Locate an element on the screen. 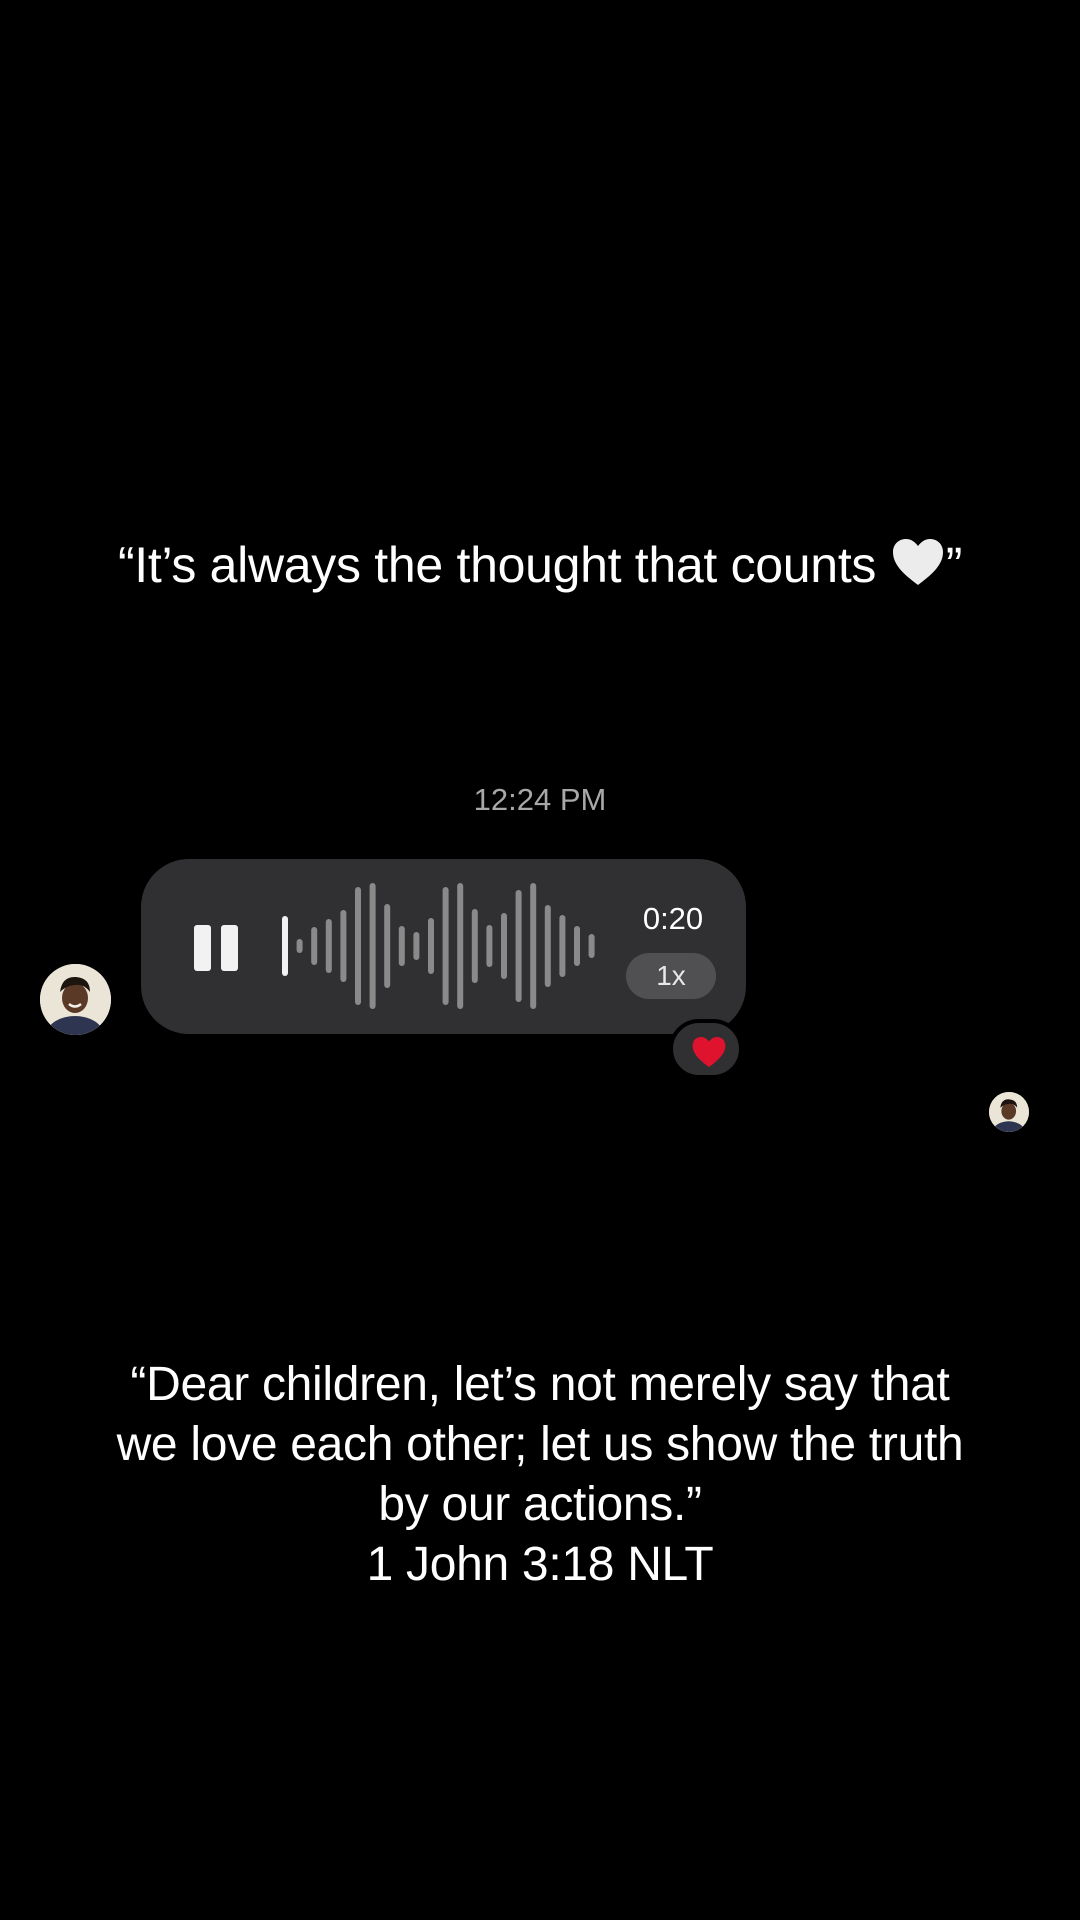 This screenshot has width=1080, height=1920. caption-top: “It’s always the thought that counts ” is located at coordinates (540, 565).